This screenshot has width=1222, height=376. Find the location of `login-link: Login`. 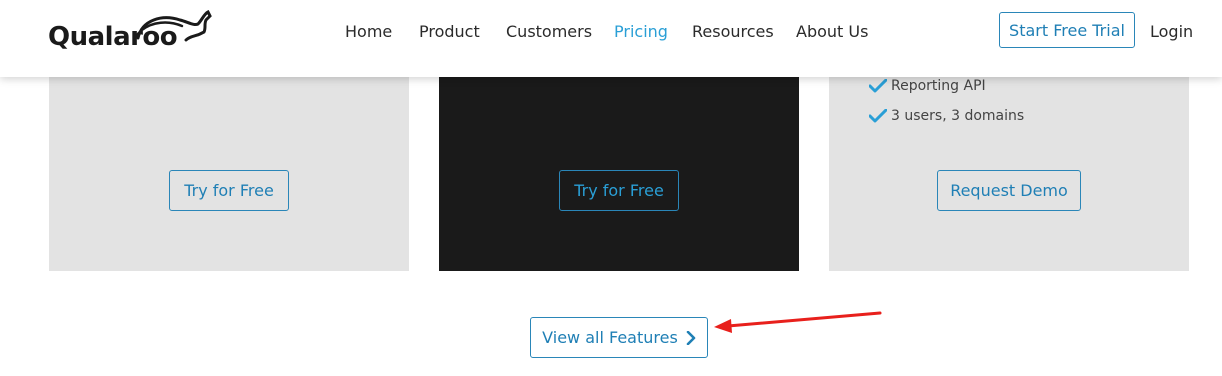

login-link: Login is located at coordinates (1171, 31).